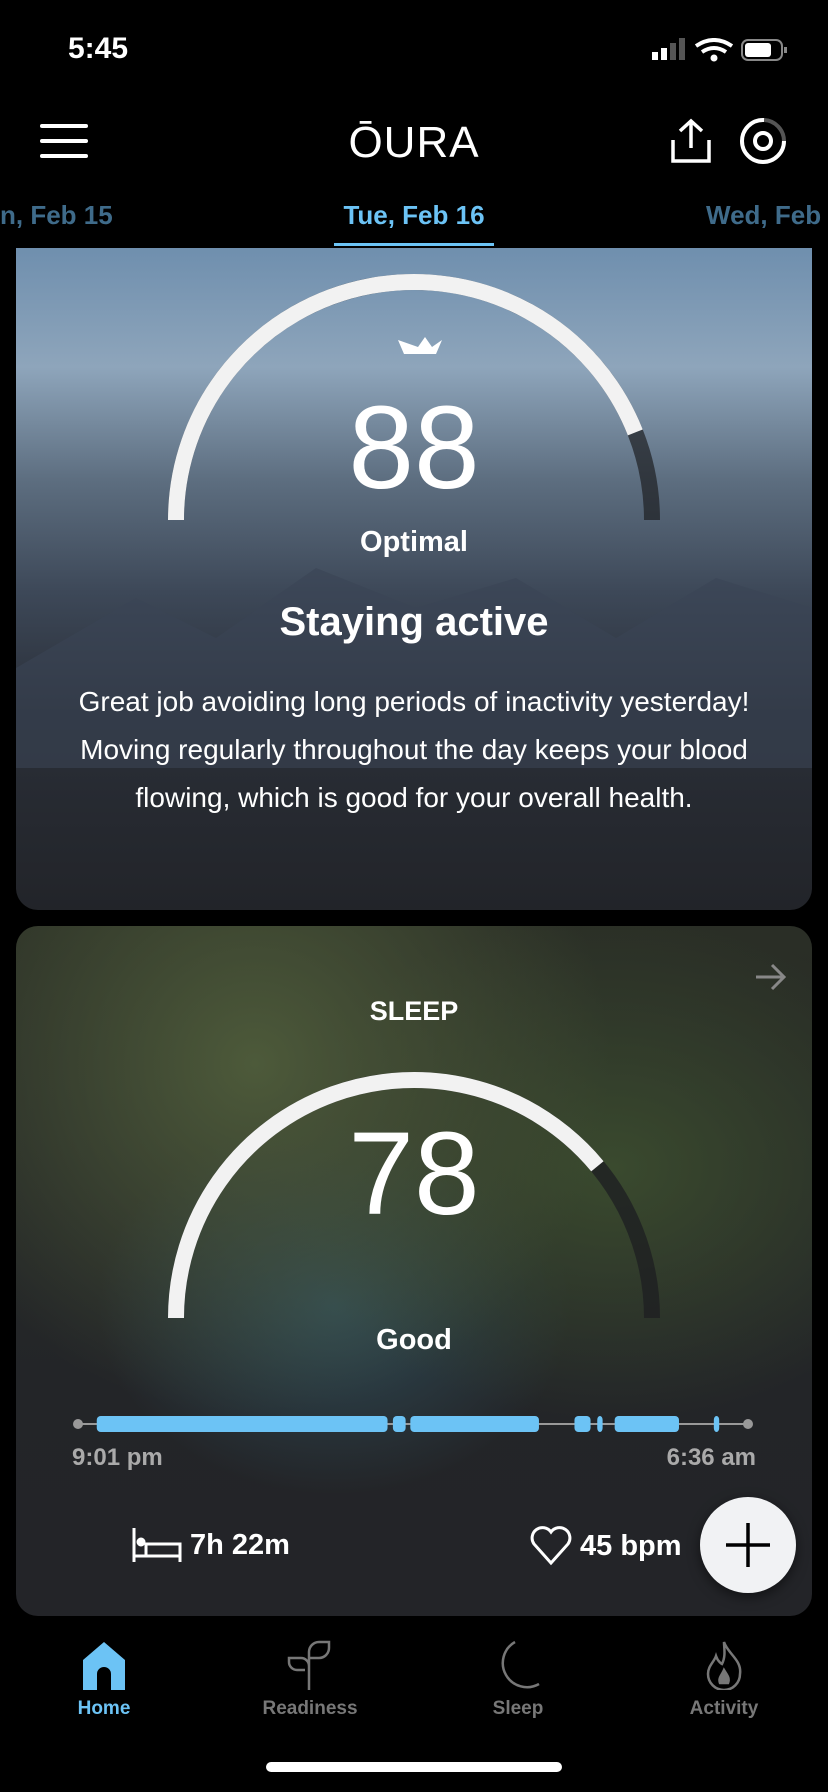 The image size is (828, 1792). Describe the element at coordinates (551, 1546) in the screenshot. I see `heart-icon` at that location.